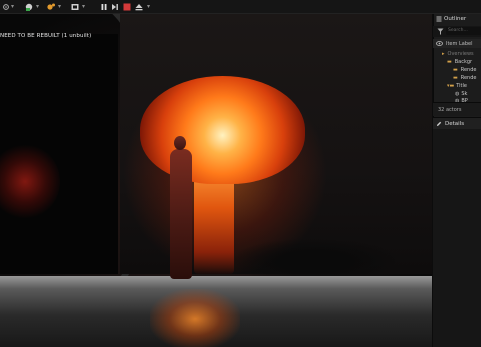  Describe the element at coordinates (443, 54) in the screenshot. I see `folder-icon: ▸` at that location.